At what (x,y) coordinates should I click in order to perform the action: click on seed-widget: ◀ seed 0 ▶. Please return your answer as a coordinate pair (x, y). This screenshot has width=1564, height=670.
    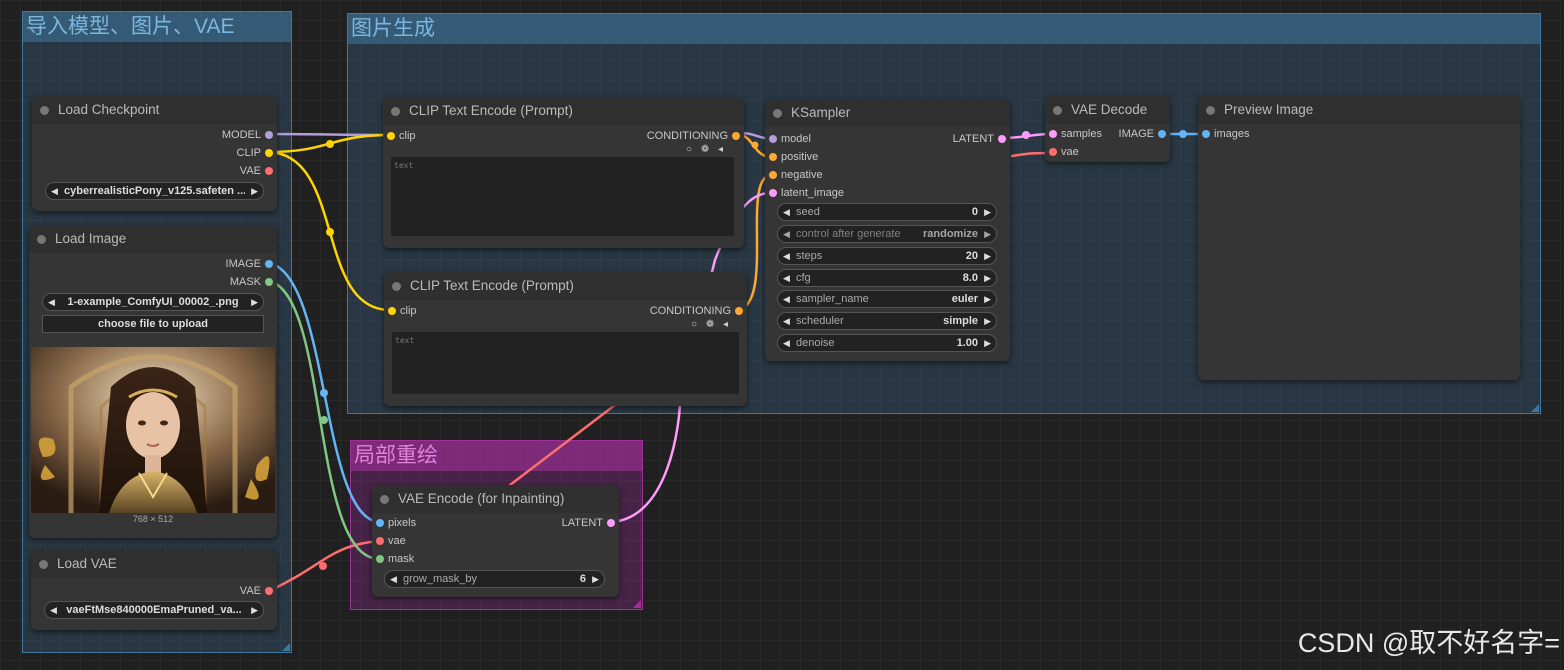
    Looking at the image, I should click on (887, 212).